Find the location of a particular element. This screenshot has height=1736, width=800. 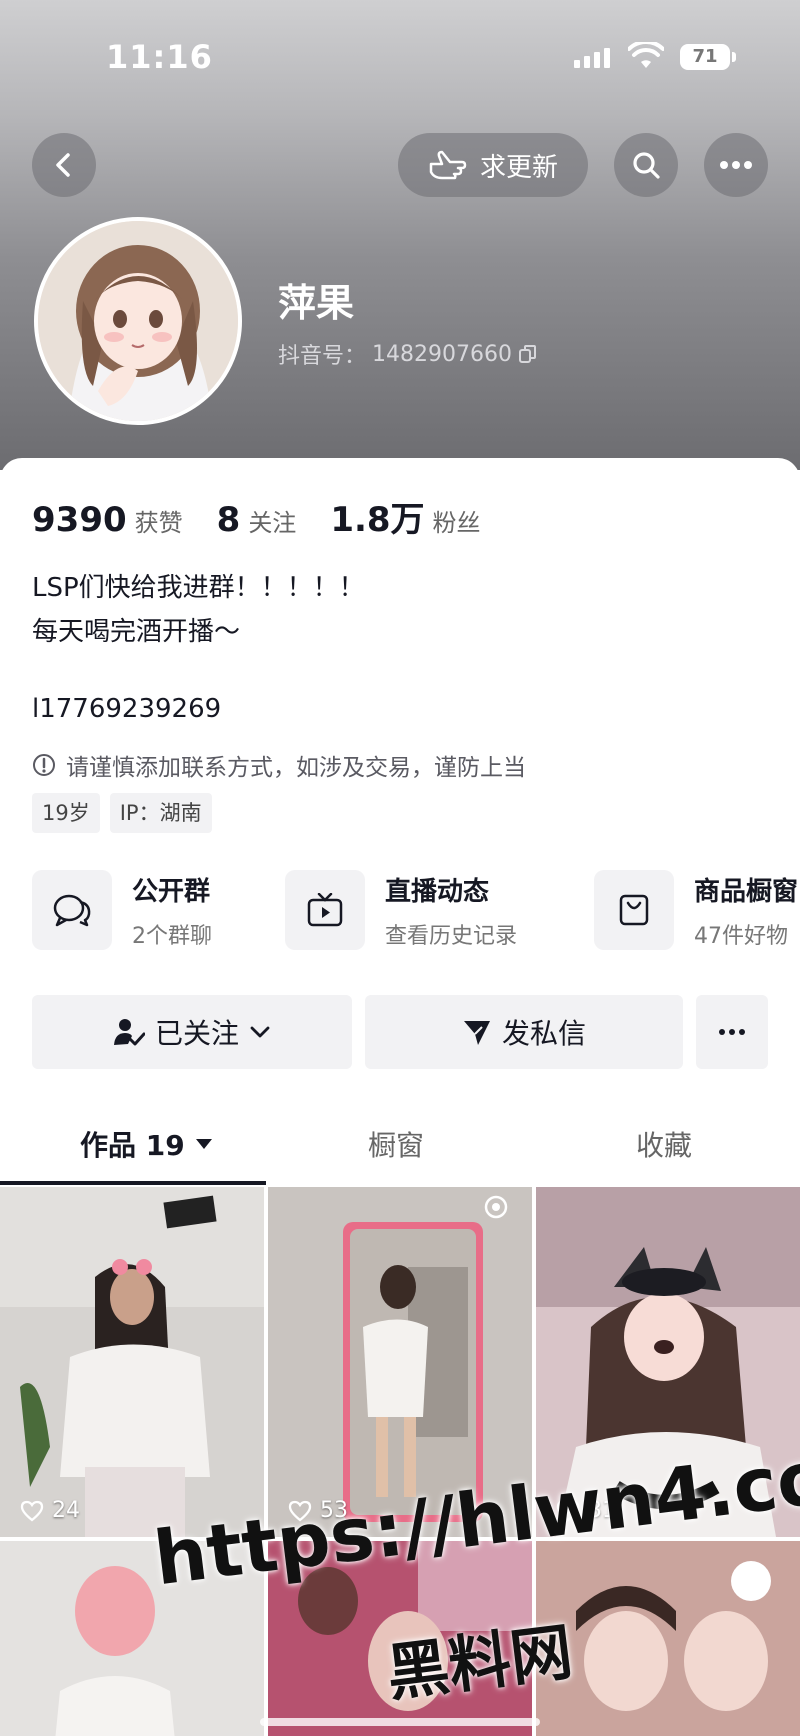

active-tab-indicator is located at coordinates (133, 1183).